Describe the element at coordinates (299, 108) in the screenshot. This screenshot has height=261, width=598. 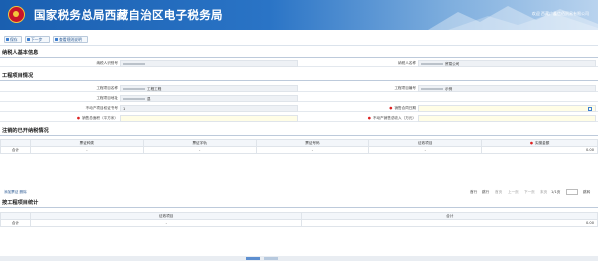
I see `project-row-3: 不动产项目权证书号 1 ● 销售合同日期` at that location.